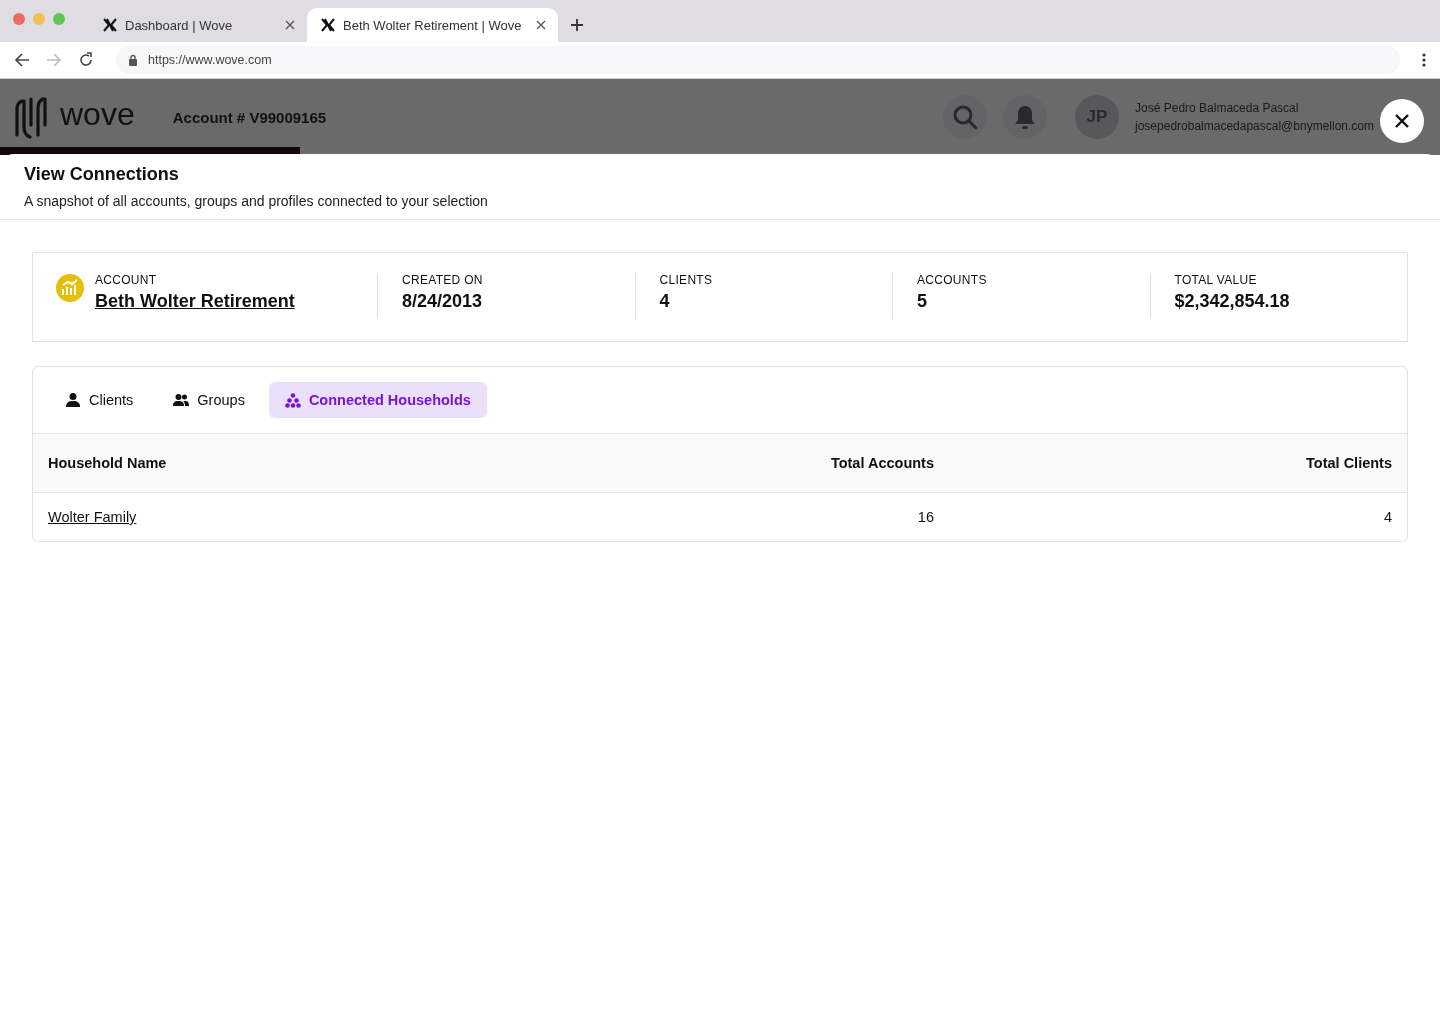 This screenshot has width=1440, height=1024. I want to click on search-button, so click(965, 117).